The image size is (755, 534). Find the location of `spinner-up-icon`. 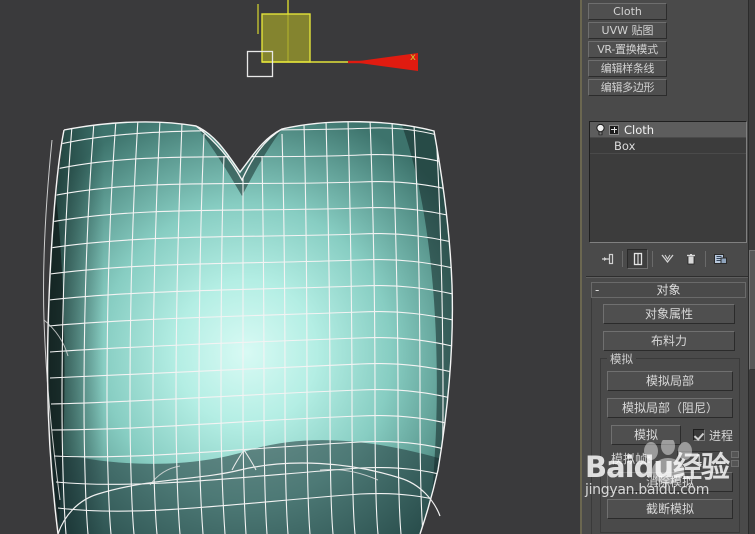

spinner-up-icon is located at coordinates (735, 454).